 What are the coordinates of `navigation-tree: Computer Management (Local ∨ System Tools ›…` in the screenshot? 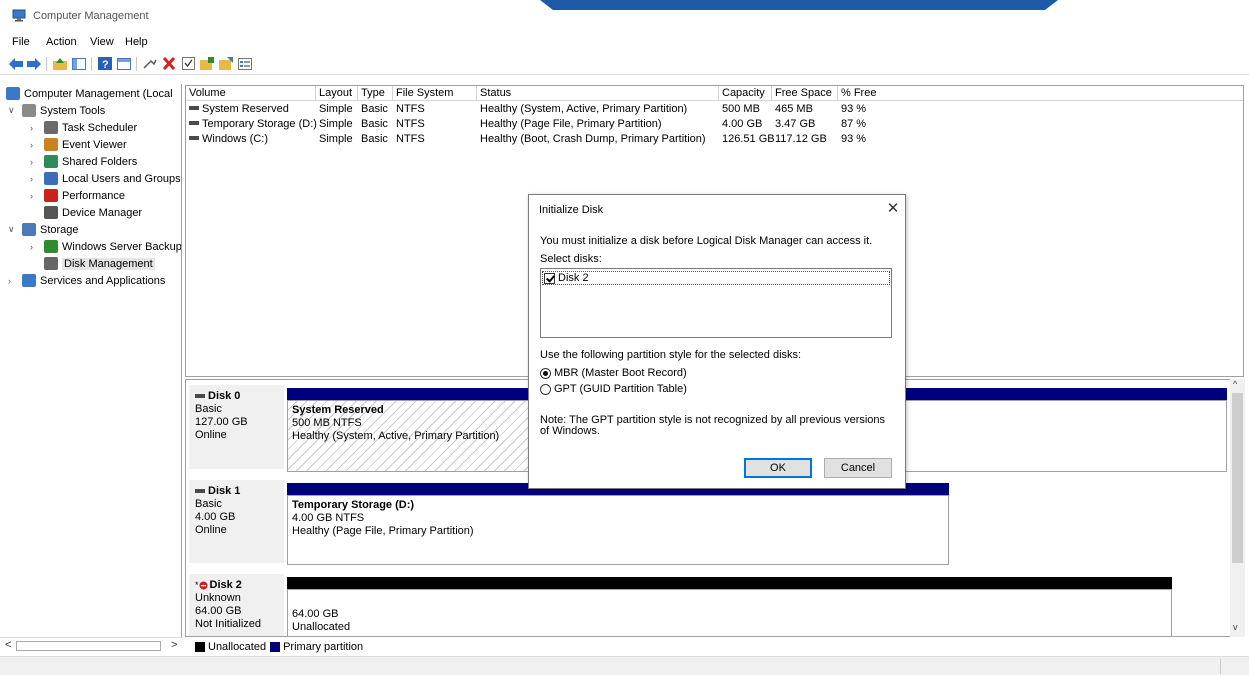 It's located at (91, 360).